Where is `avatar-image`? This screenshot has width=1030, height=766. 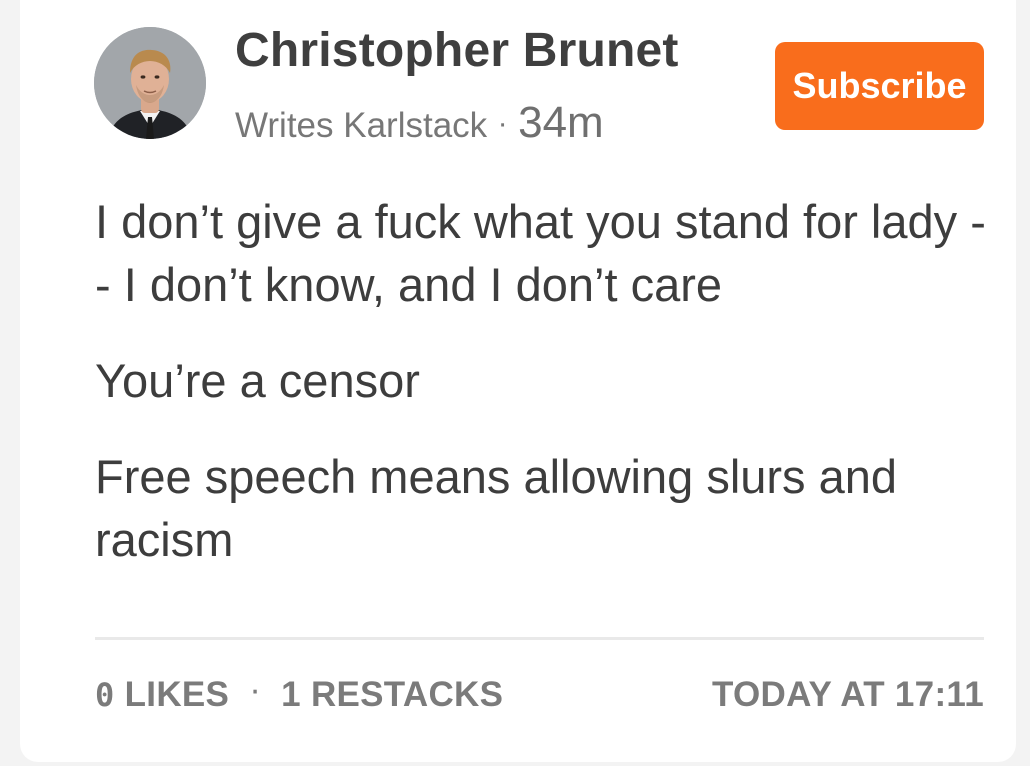 avatar-image is located at coordinates (150, 83).